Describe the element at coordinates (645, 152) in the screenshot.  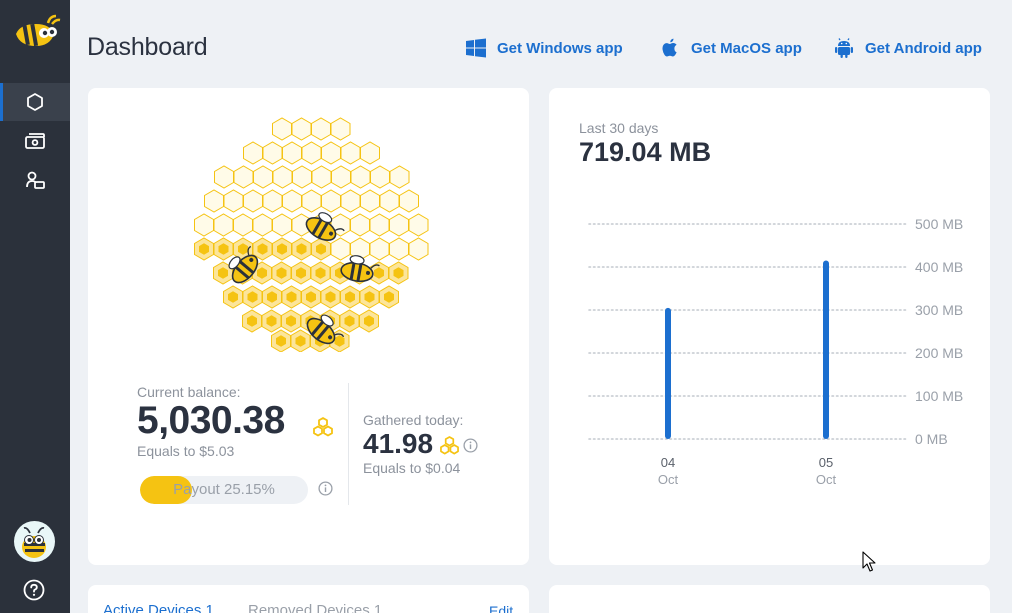
I see `chart-total-value: 719.04 MB` at that location.